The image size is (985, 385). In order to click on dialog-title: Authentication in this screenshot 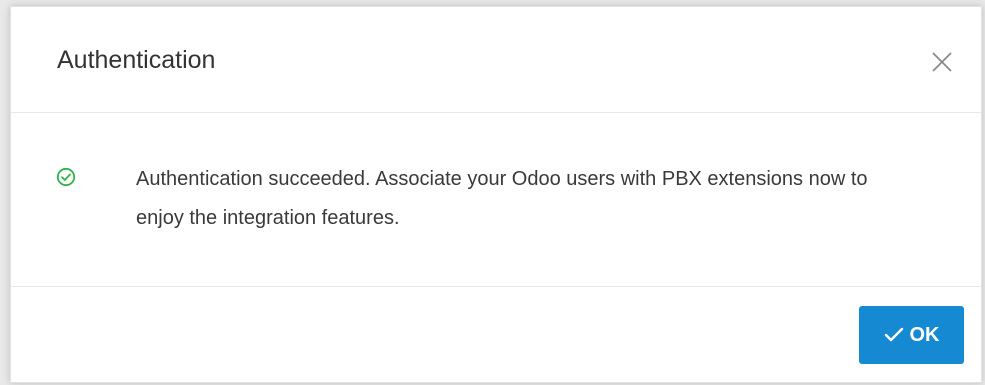, I will do `click(136, 60)`.